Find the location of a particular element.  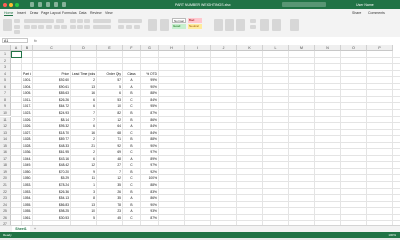

user-name: User Name is located at coordinates (365, 5).